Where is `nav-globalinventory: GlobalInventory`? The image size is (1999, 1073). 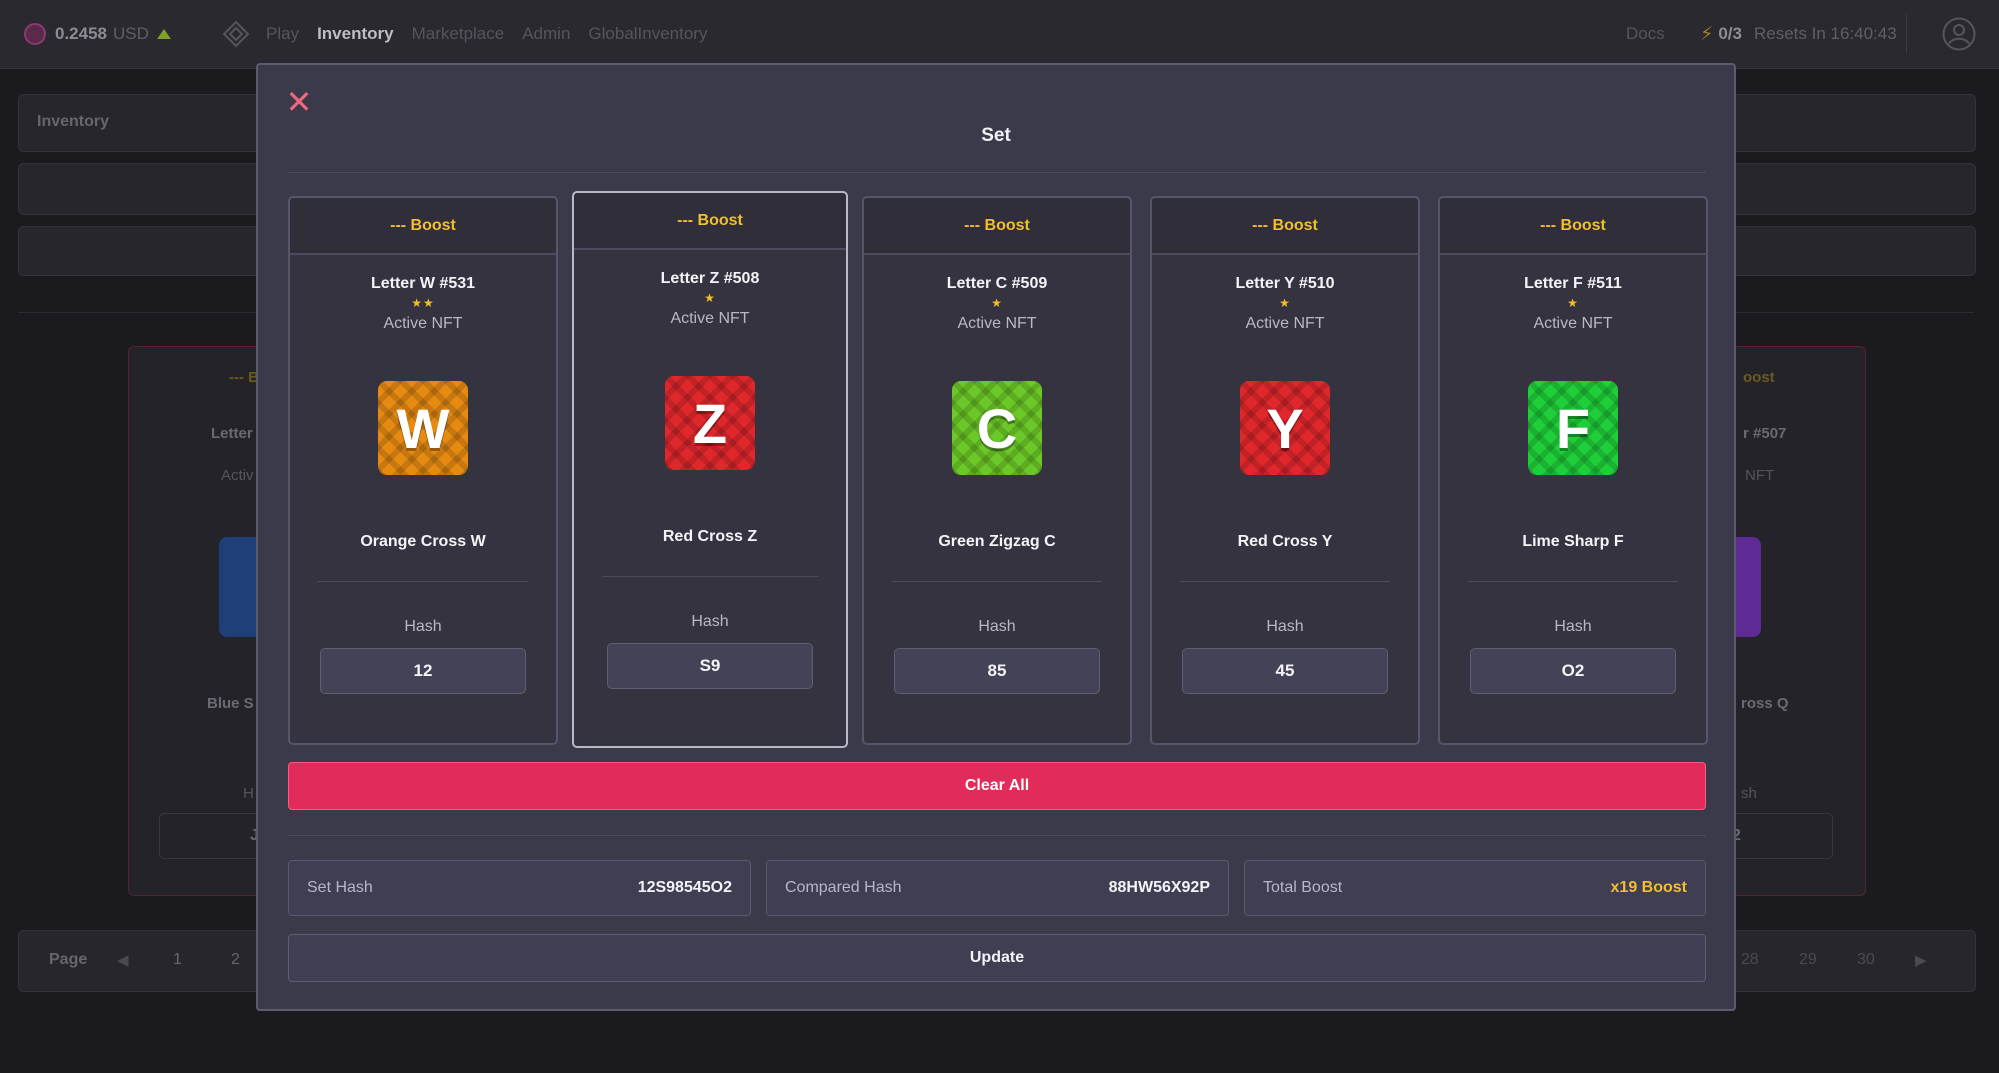
nav-globalinventory: GlobalInventory is located at coordinates (647, 34).